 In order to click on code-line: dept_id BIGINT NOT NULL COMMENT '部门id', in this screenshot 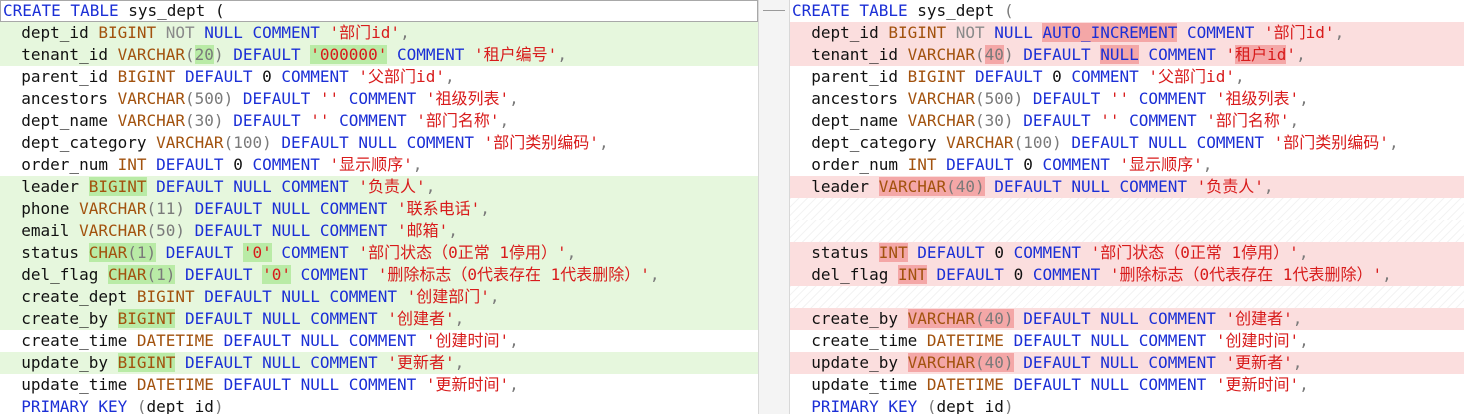, I will do `click(379, 33)`.